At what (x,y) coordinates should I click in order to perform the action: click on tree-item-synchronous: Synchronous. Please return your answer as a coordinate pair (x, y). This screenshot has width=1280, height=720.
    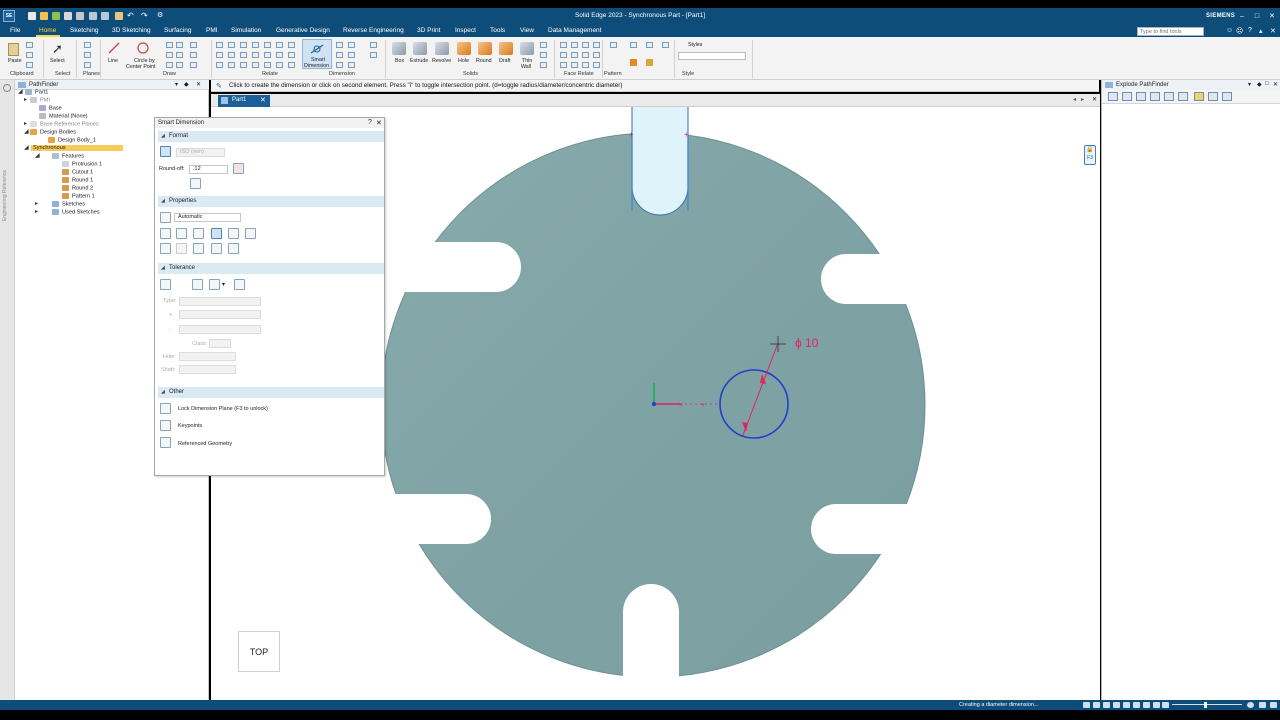
    Looking at the image, I should click on (77, 148).